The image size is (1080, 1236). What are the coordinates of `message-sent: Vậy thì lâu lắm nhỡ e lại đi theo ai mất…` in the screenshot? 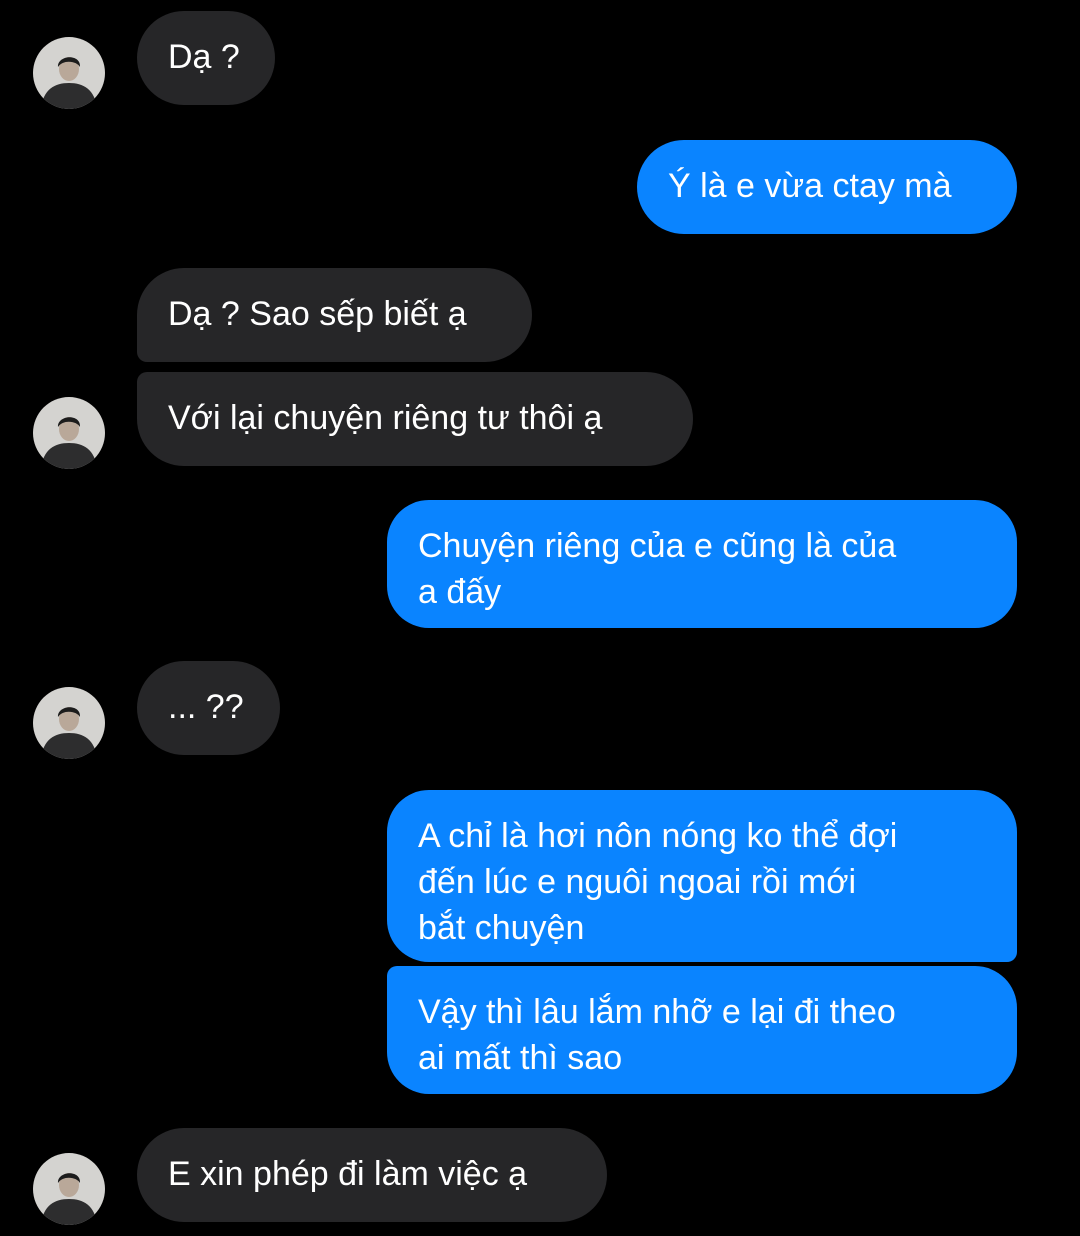 It's located at (702, 1030).